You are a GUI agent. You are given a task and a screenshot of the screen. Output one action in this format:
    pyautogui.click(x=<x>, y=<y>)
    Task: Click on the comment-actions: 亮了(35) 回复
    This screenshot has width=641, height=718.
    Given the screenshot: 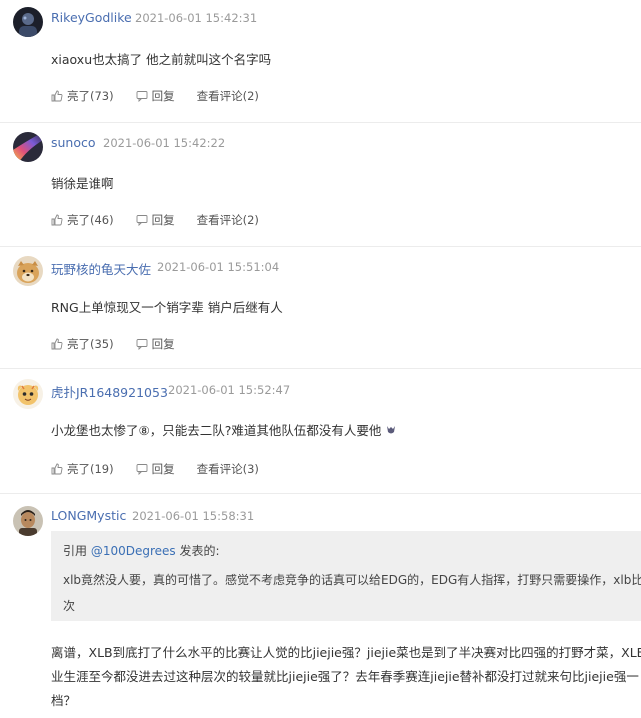 What is the action you would take?
    pyautogui.click(x=124, y=344)
    